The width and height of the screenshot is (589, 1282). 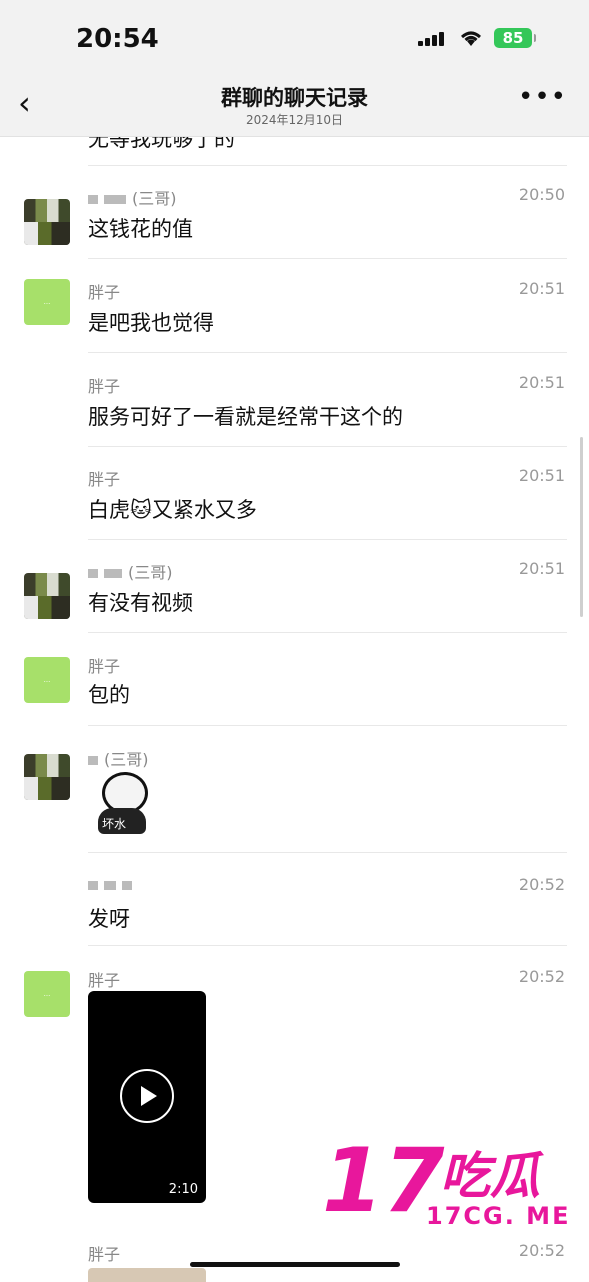 What do you see at coordinates (542, 97) in the screenshot?
I see `more-icon: •••` at bounding box center [542, 97].